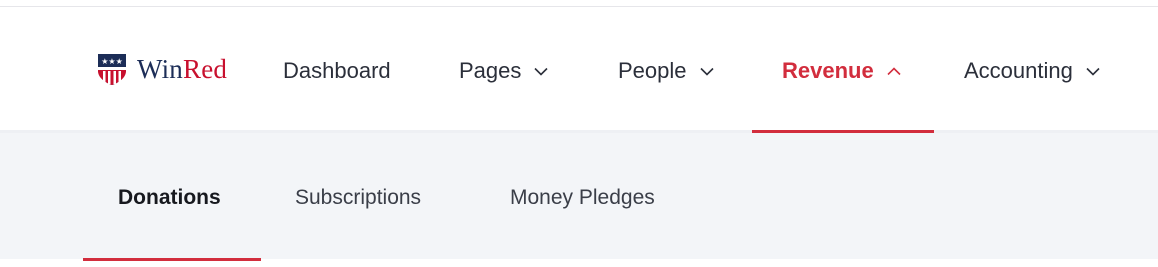 Image resolution: width=1158 pixels, height=267 pixels. Describe the element at coordinates (172, 259) in the screenshot. I see `donations-active-indicator` at that location.